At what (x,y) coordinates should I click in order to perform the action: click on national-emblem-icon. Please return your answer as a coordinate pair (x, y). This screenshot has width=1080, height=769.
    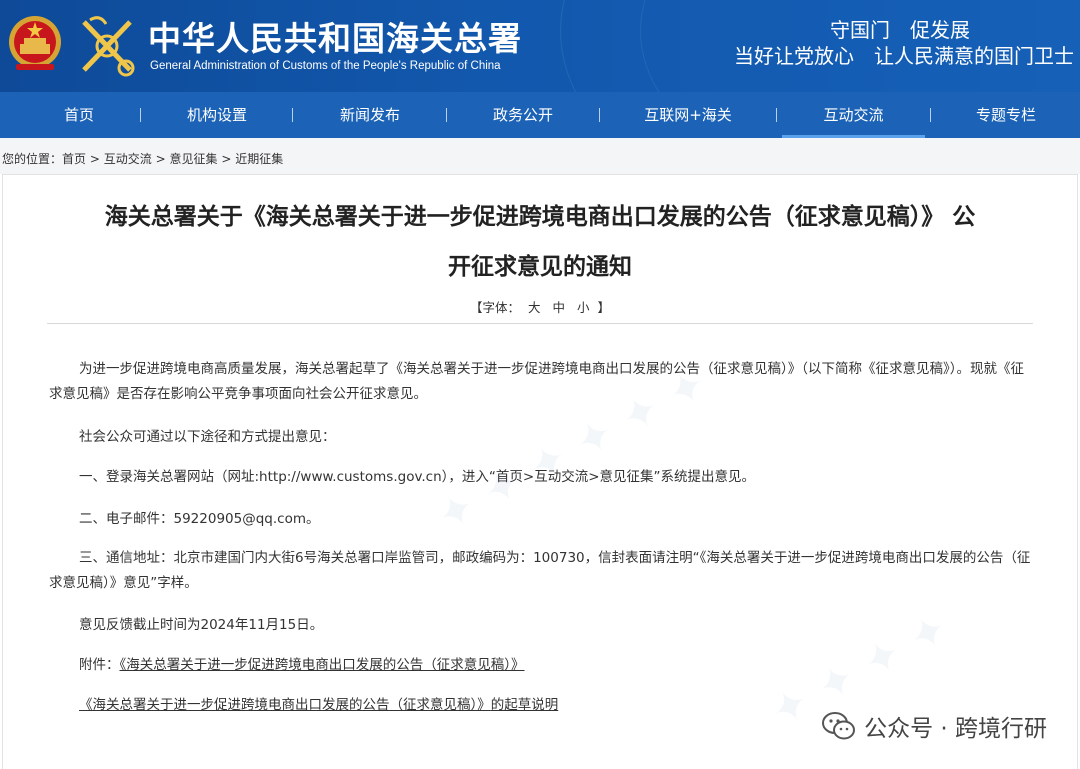
    Looking at the image, I should click on (35, 44).